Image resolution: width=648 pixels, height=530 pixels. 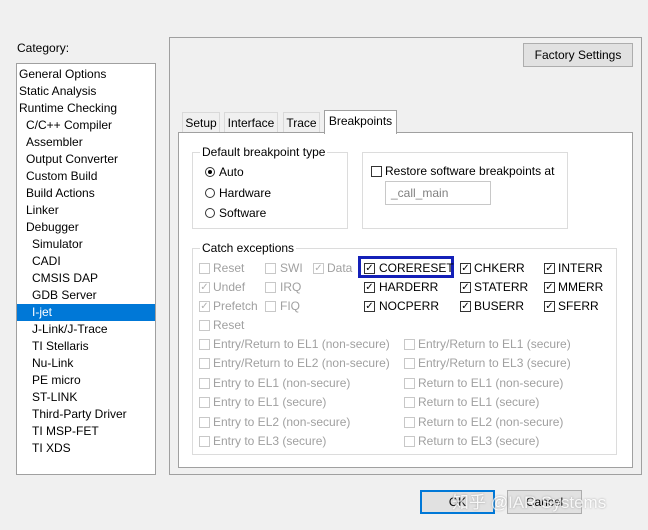 What do you see at coordinates (581, 287) in the screenshot?
I see `mmerr-label: MMERR` at bounding box center [581, 287].